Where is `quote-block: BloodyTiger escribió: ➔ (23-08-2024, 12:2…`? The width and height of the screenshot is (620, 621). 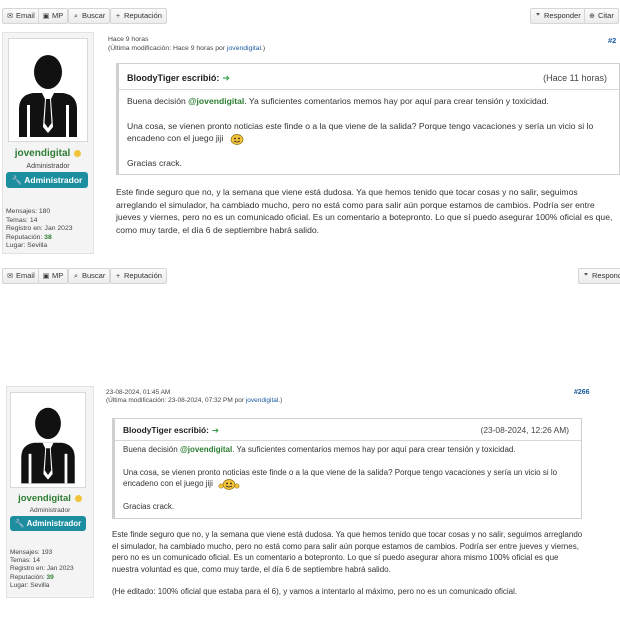
quote-block: BloodyTiger escribió: ➔ (23-08-2024, 12:2… is located at coordinates (347, 468).